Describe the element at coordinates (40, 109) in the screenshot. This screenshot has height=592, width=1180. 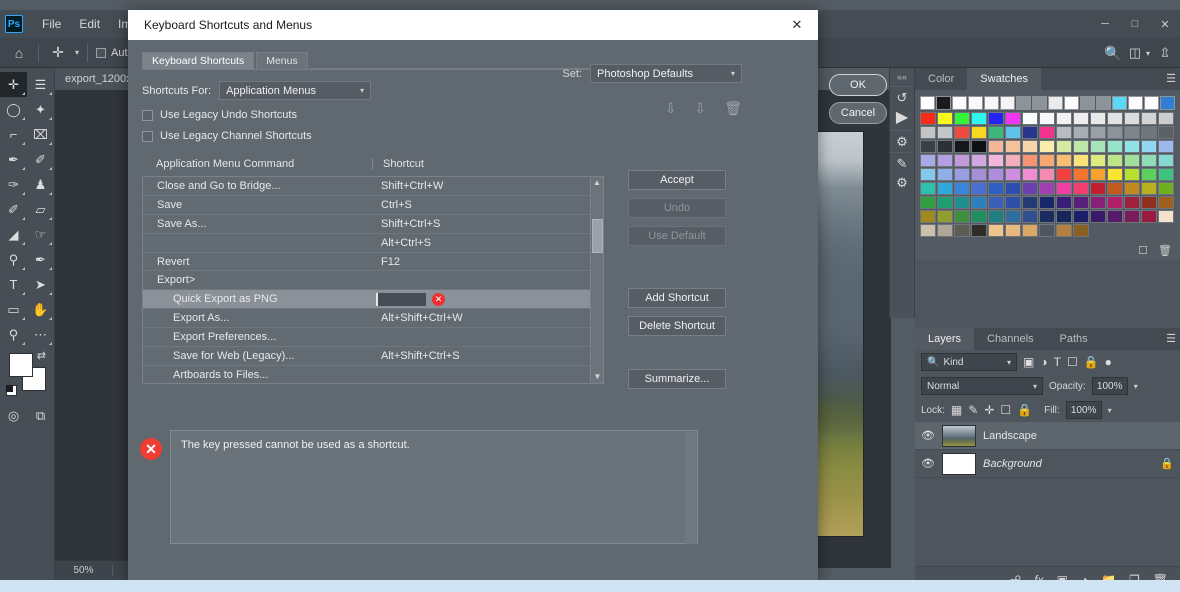
I see `magic-wand-tool-icon: ✦` at that location.